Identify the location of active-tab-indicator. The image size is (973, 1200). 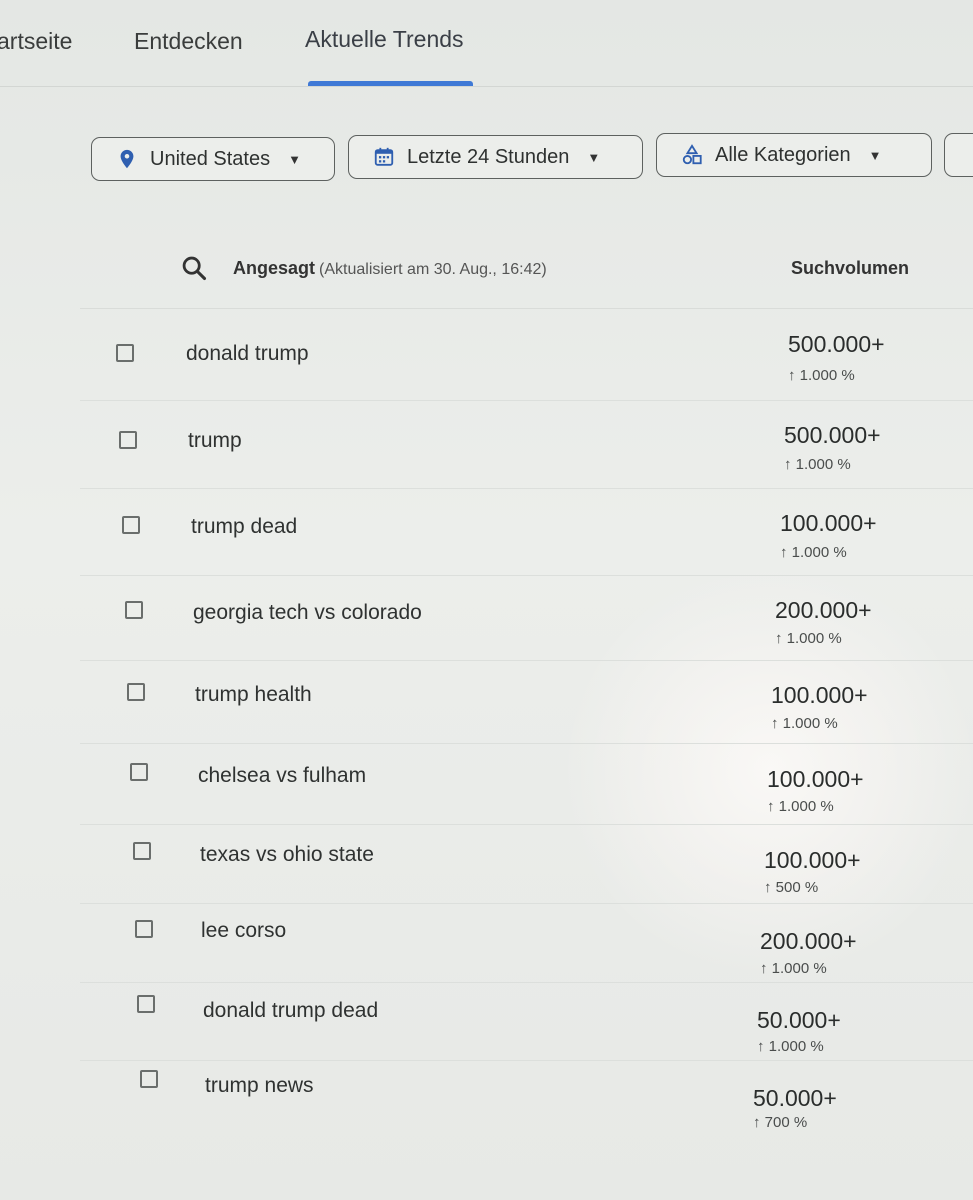
(390, 83).